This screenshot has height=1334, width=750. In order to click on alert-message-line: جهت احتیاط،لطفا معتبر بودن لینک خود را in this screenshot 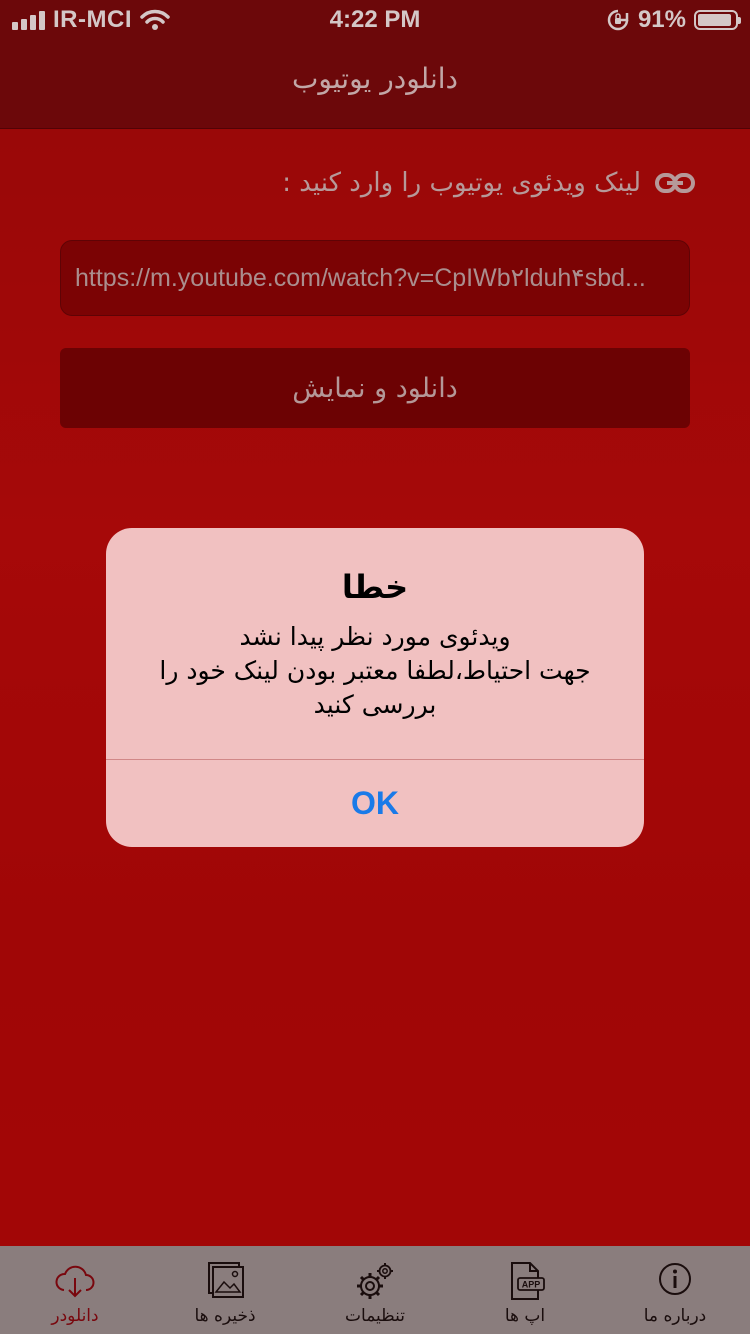, I will do `click(375, 670)`.